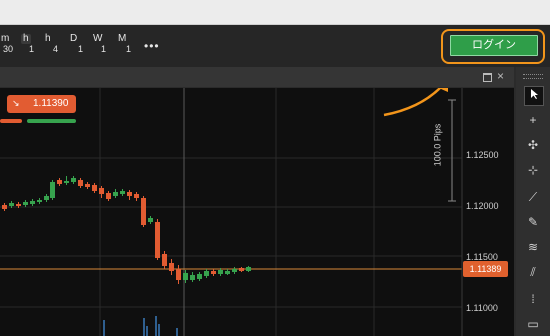 The height and width of the screenshot is (336, 550). I want to click on chart-panel-header, so click(257, 77).